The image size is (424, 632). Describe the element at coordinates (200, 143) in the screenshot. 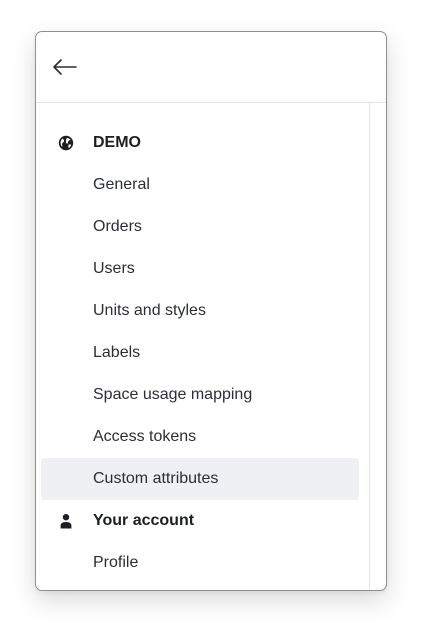

I see `section-header-demo: DEMO` at that location.